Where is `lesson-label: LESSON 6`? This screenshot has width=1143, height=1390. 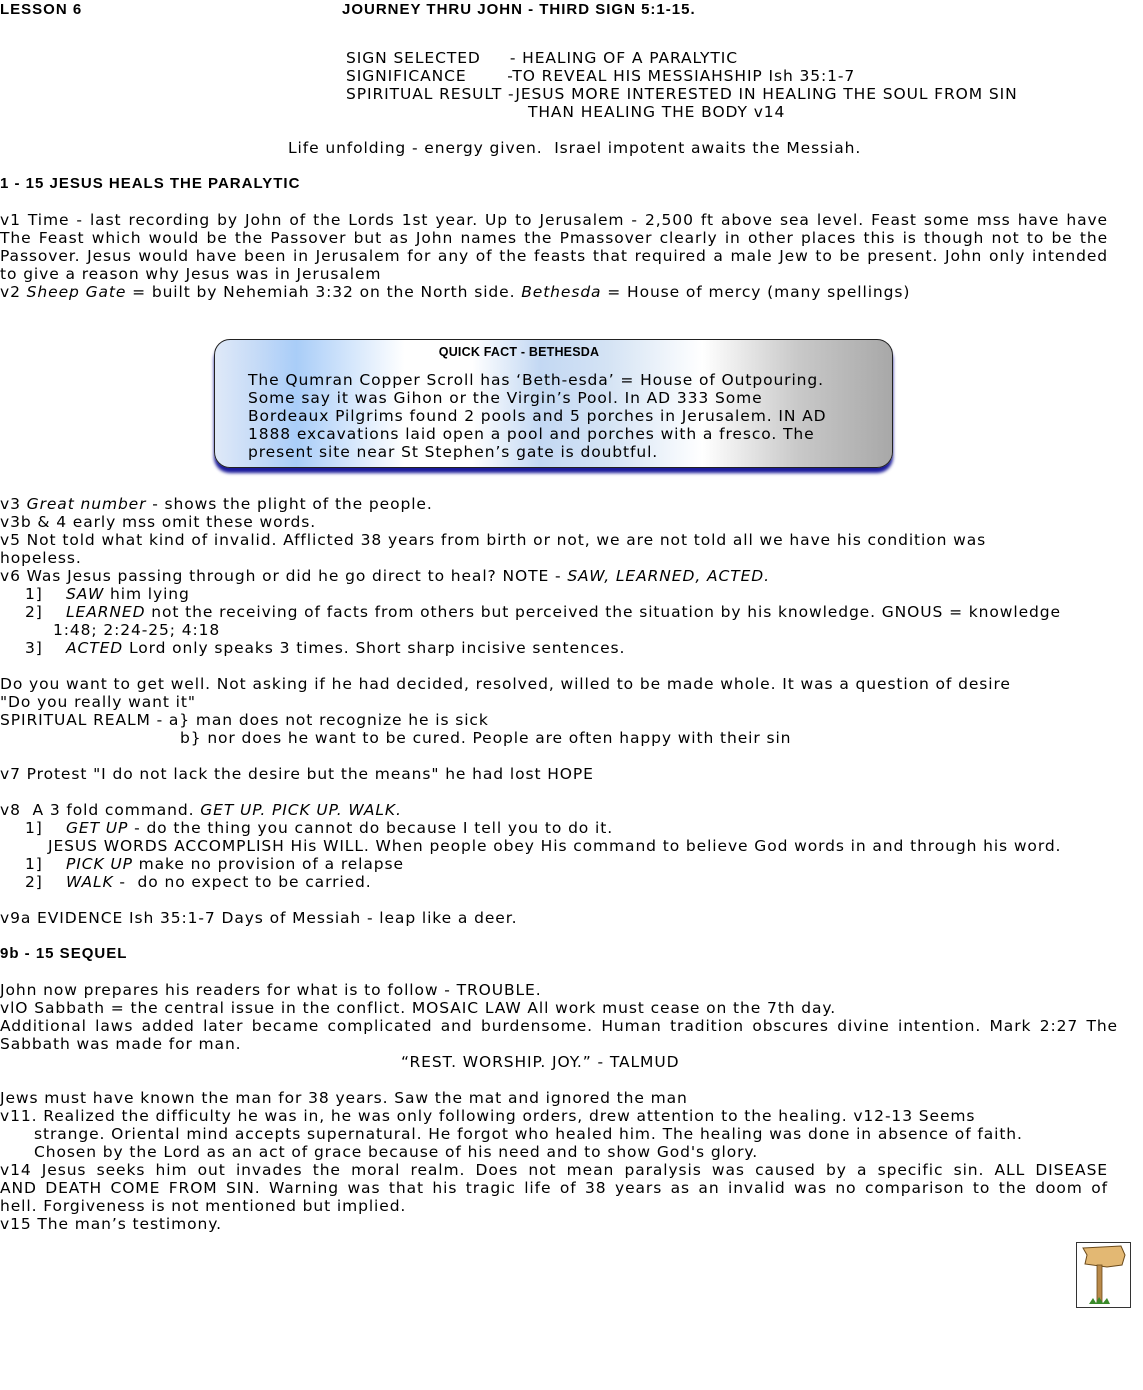 lesson-label: LESSON 6 is located at coordinates (41, 9).